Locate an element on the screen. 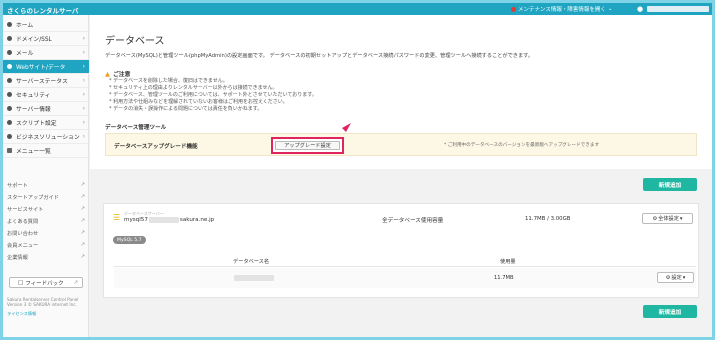 The image size is (715, 340). brand-logo: さくらのレンタルサーバ is located at coordinates (42, 10).